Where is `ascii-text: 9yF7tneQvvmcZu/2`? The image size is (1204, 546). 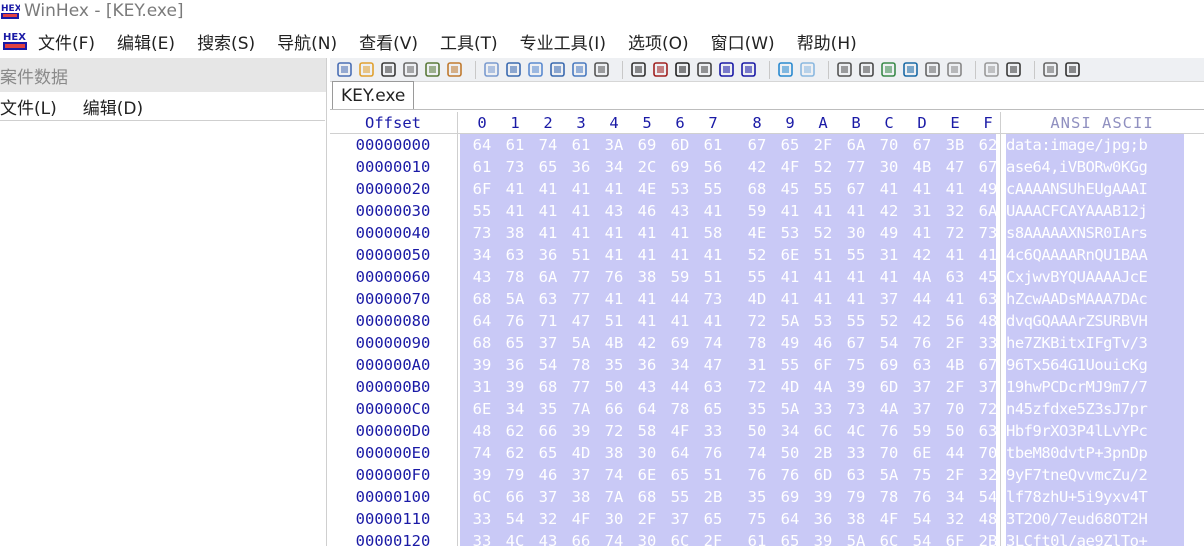
ascii-text: 9yF7tneQvvmcZu/2 is located at coordinates (1095, 475).